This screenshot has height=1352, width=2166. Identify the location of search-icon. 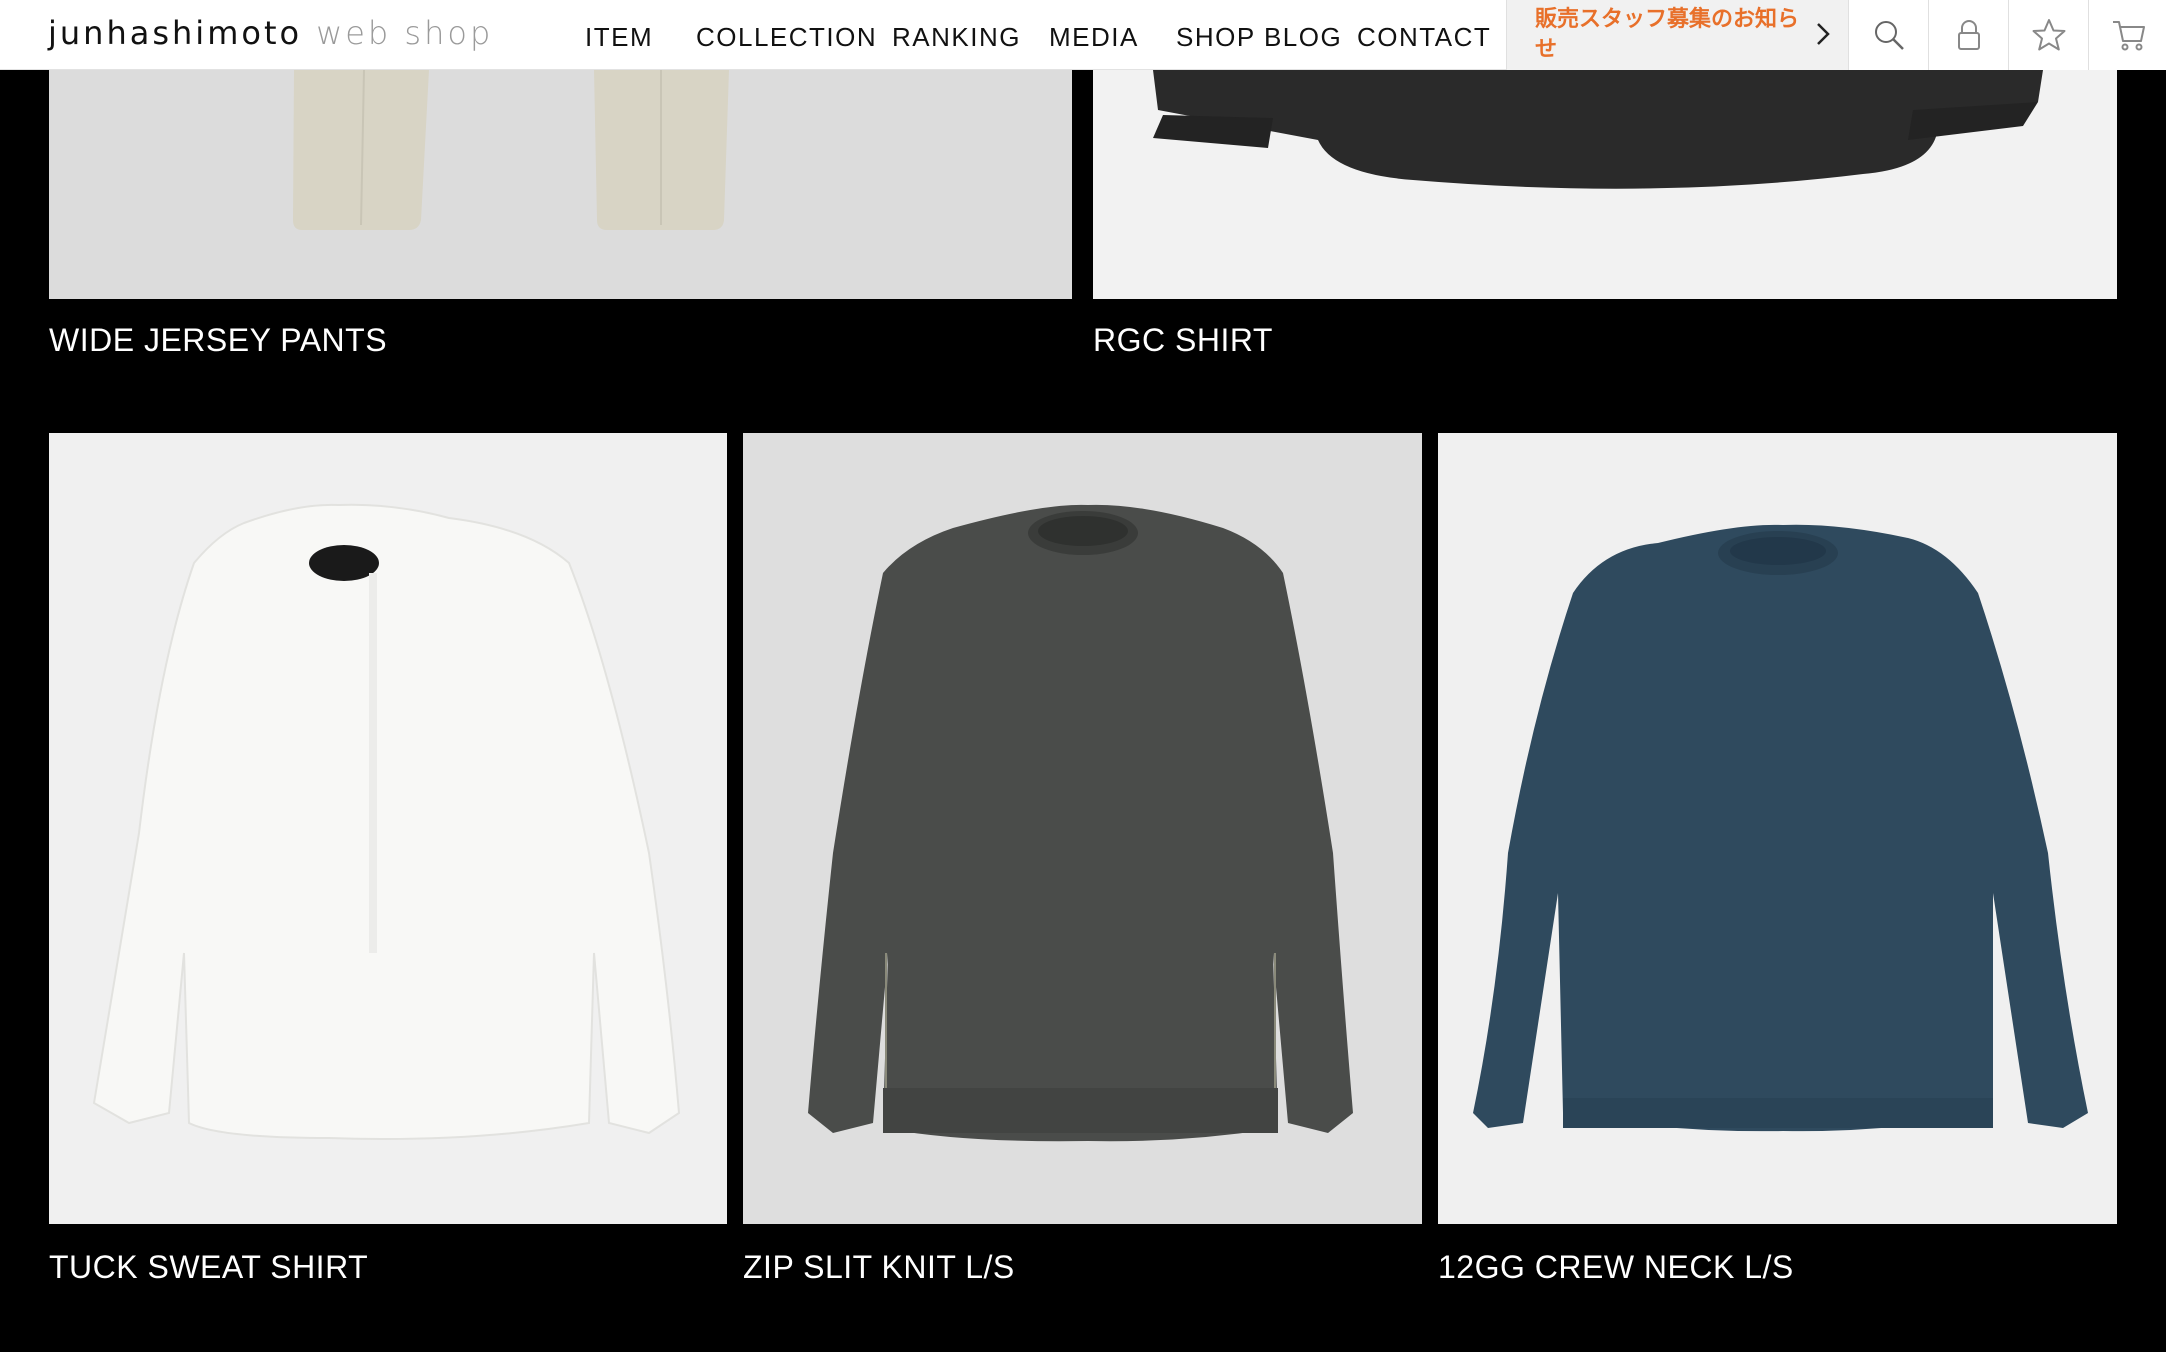
(1889, 35).